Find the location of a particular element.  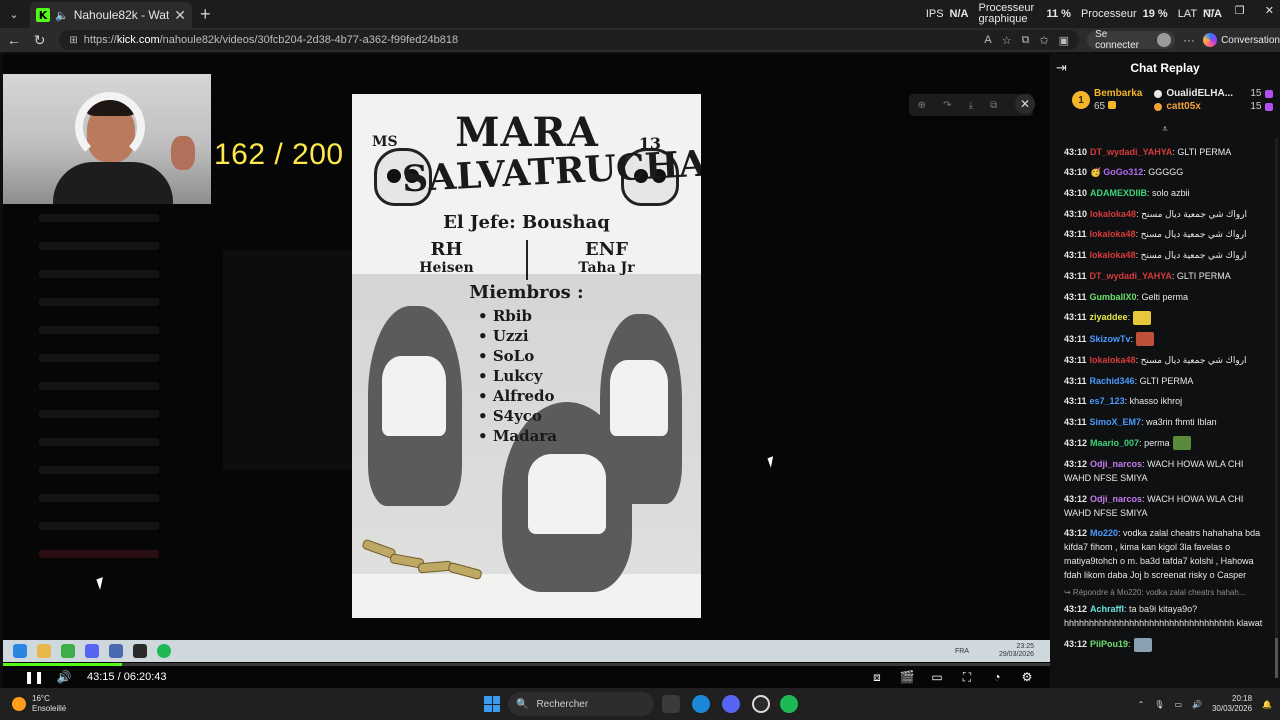

back-arrow-icon: ← is located at coordinates (14, 40).